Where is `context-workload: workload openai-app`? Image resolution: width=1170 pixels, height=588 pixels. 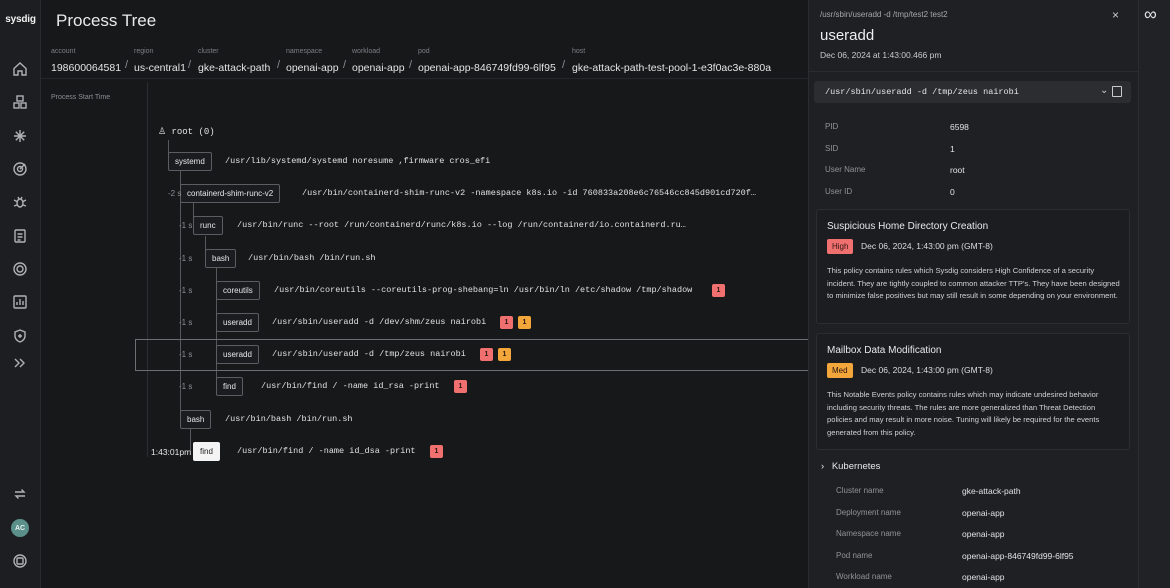 context-workload: workload openai-app is located at coordinates (378, 62).